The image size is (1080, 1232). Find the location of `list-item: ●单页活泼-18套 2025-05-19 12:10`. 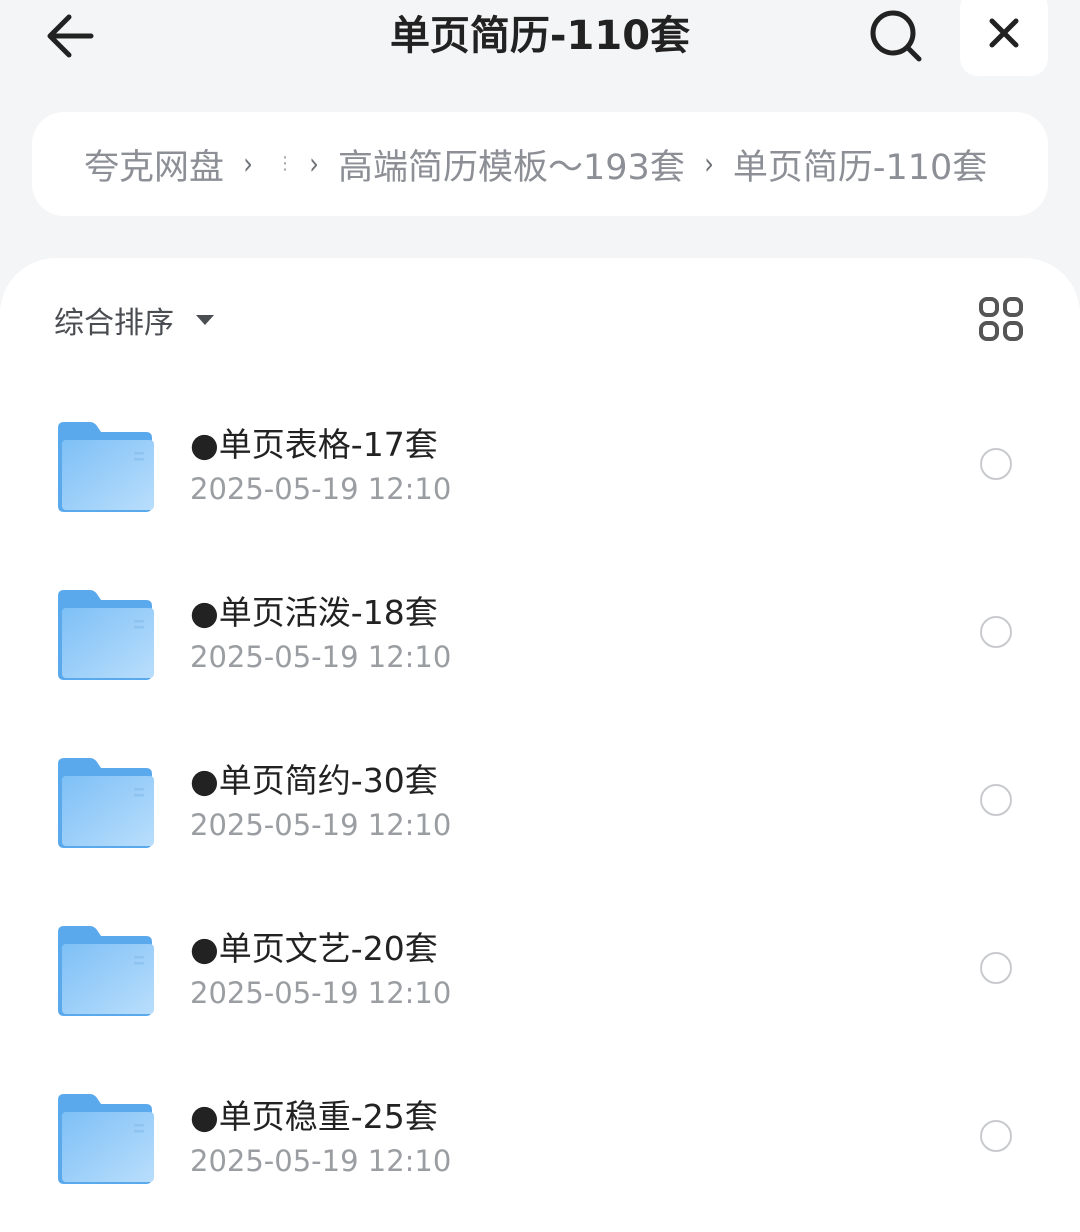

list-item: ●单页活泼-18套 2025-05-19 12:10 is located at coordinates (540, 630).